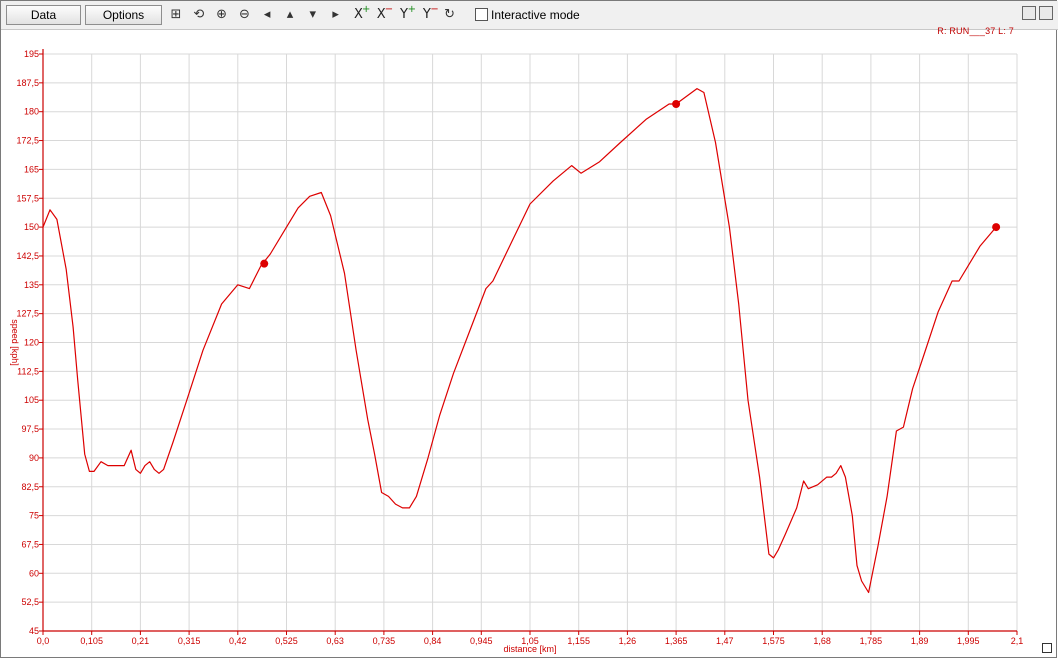 The height and width of the screenshot is (662, 1060). What do you see at coordinates (1047, 648) in the screenshot?
I see `resize-handle-icon` at bounding box center [1047, 648].